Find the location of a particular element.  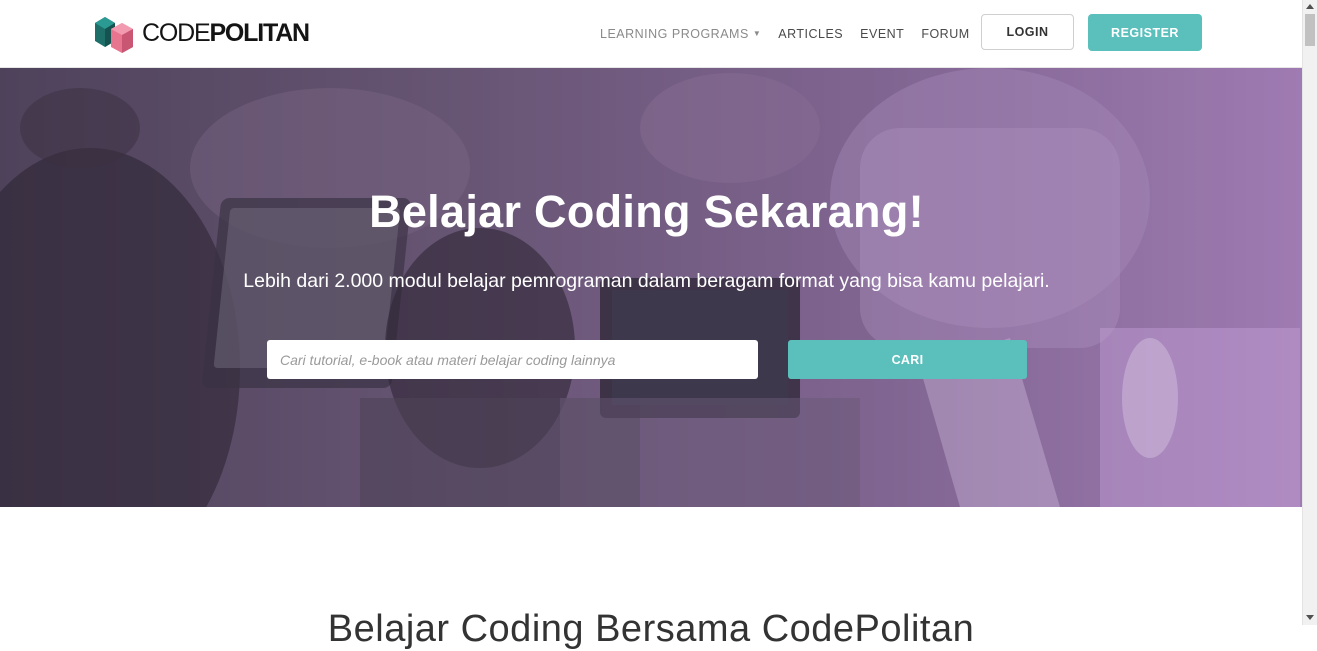

scroll-up-arrow-icon is located at coordinates (1310, 6).